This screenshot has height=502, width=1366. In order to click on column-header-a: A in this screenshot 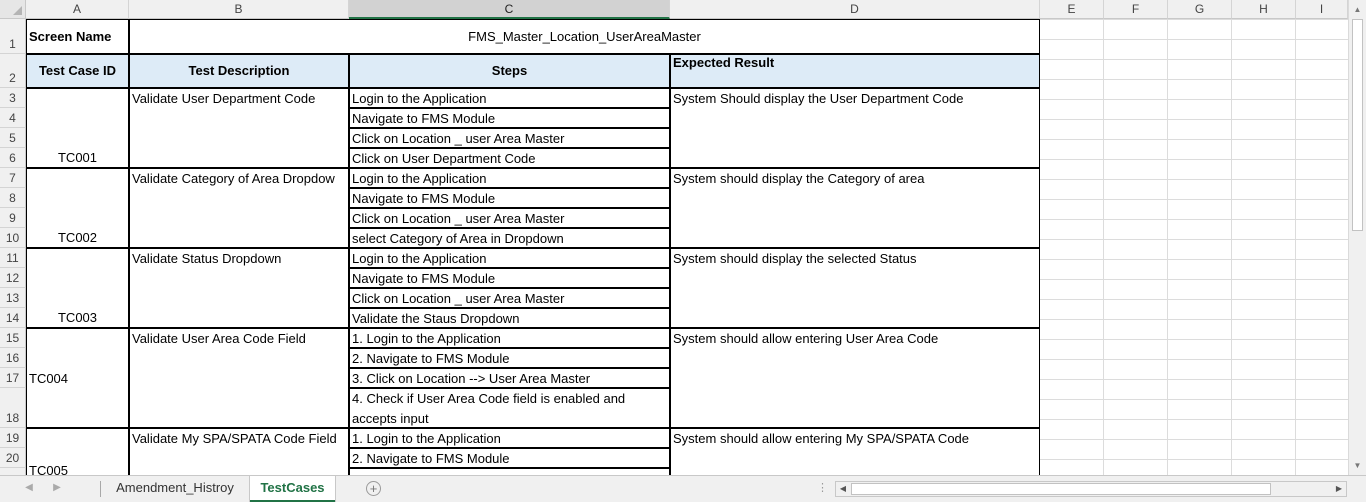, I will do `click(77, 9)`.